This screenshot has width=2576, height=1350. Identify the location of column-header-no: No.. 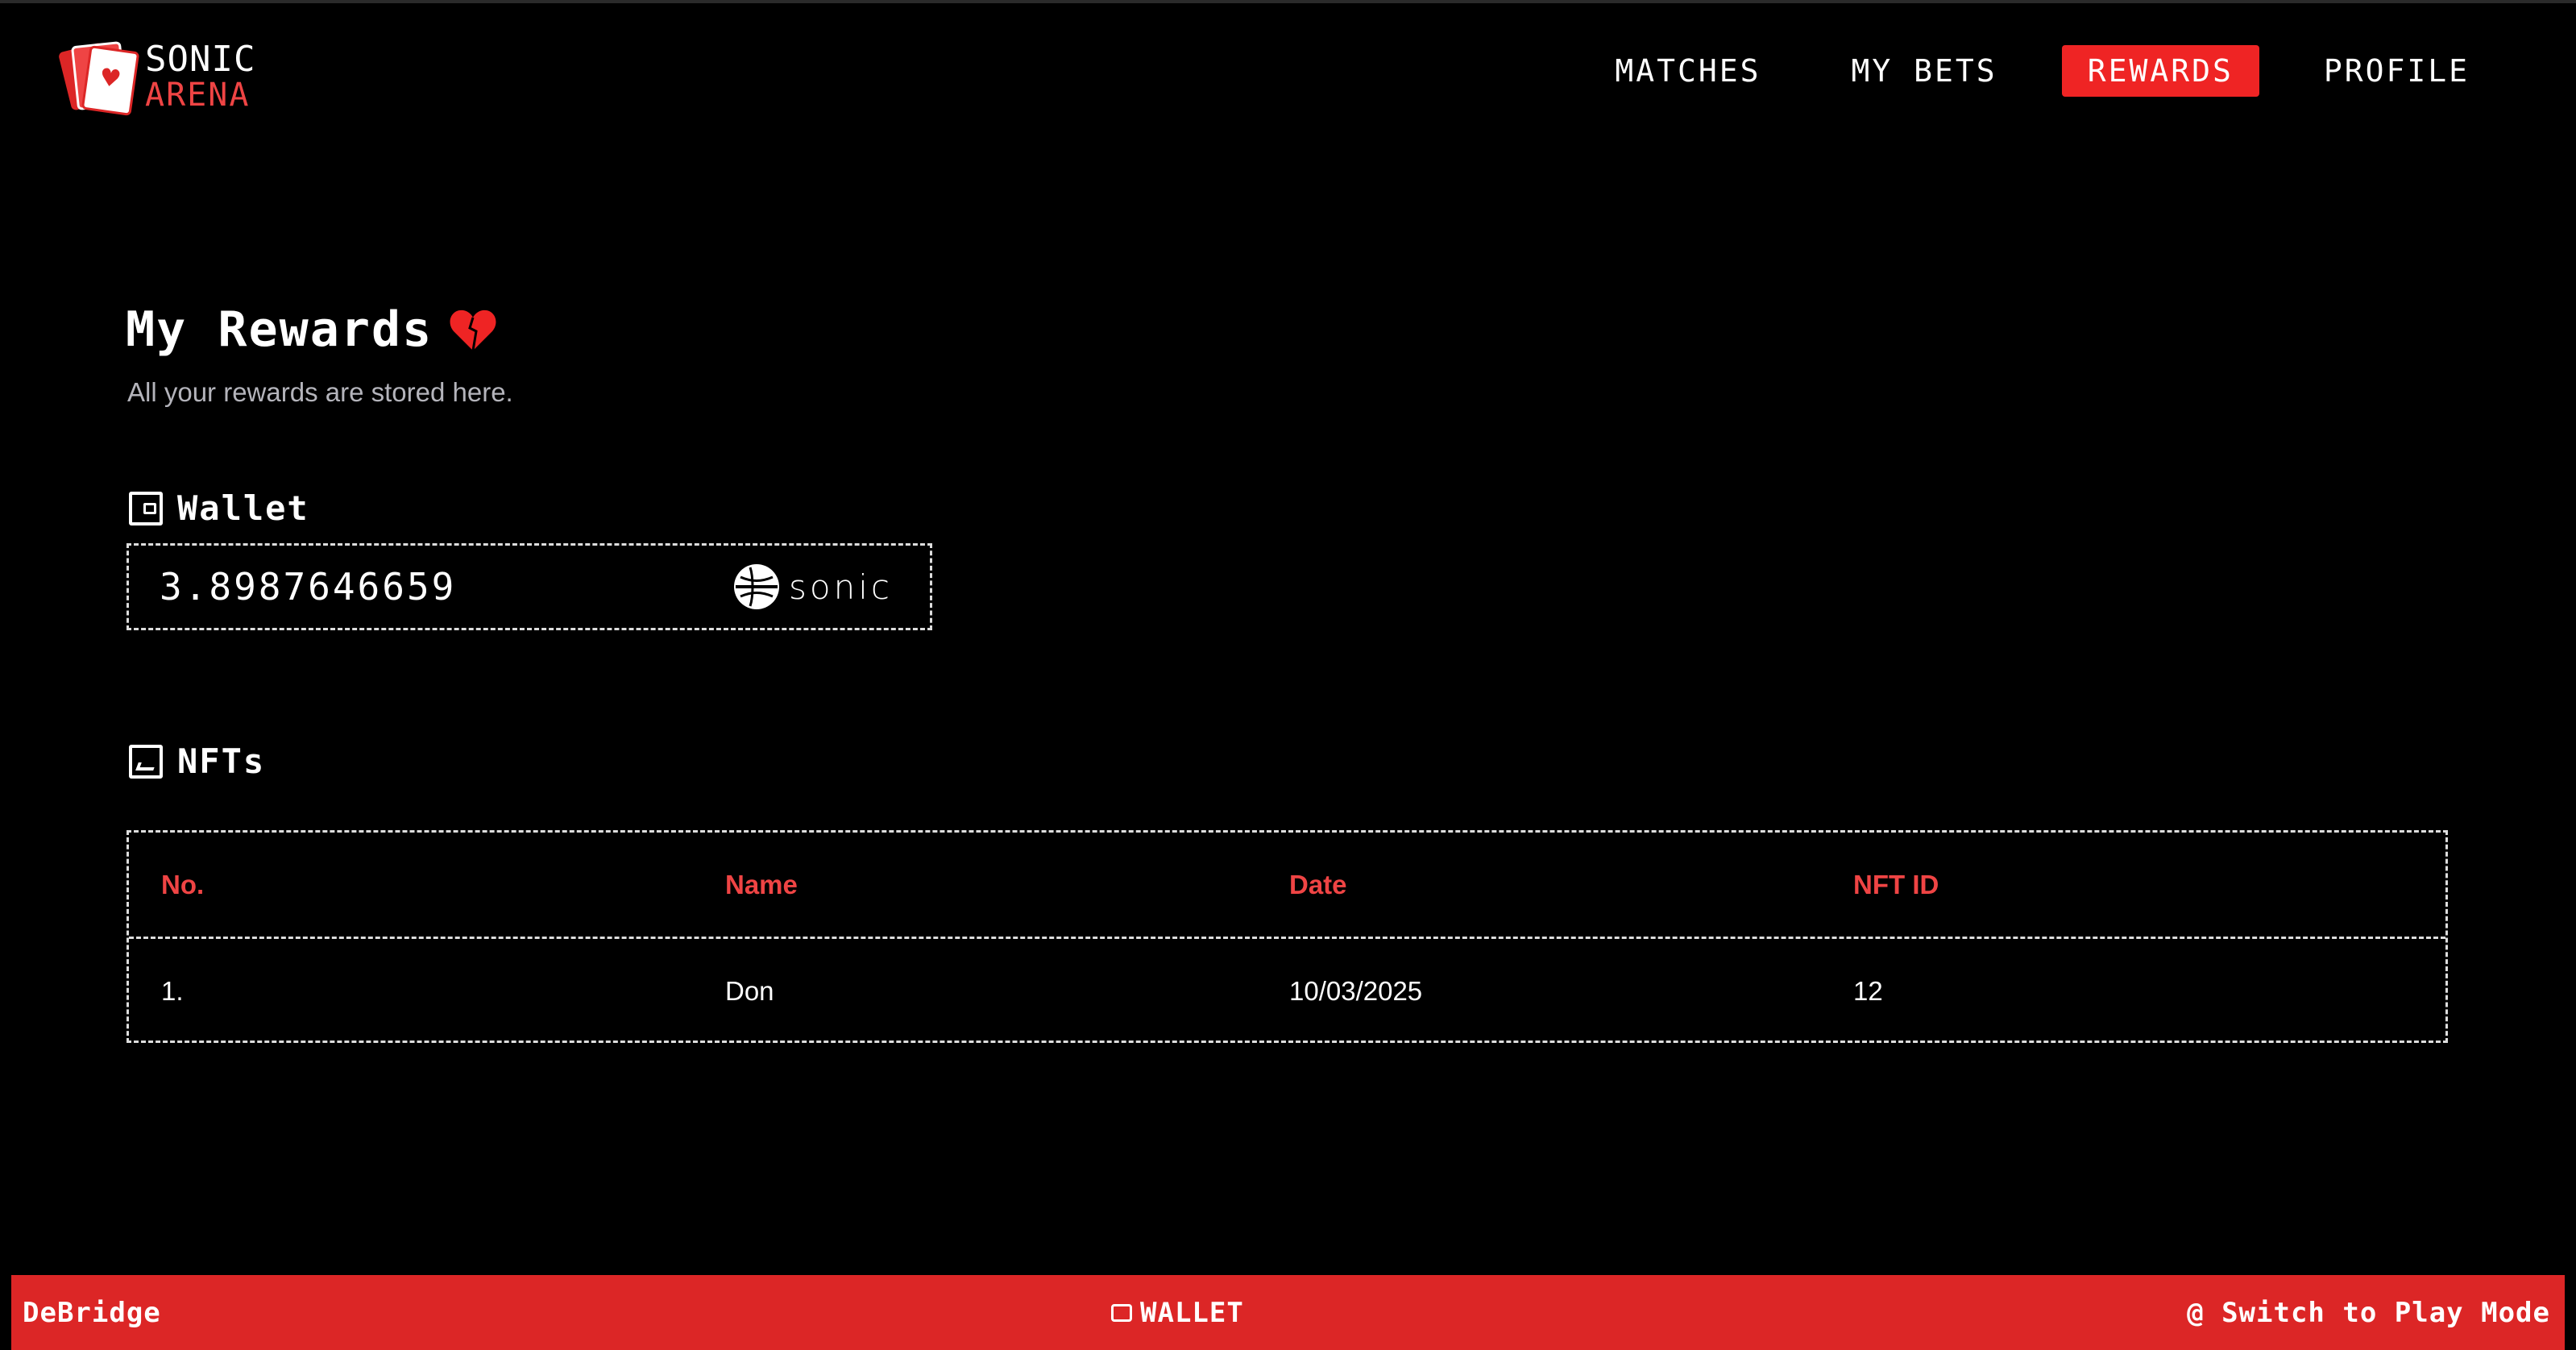
(183, 884).